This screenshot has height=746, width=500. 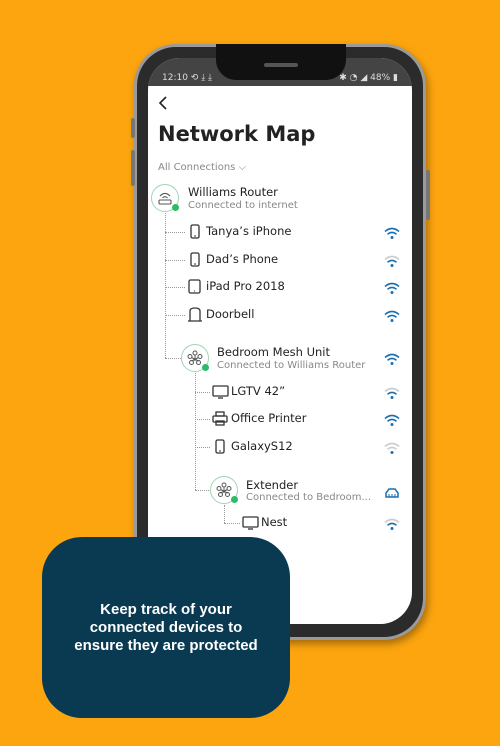 I want to click on mesh-name: Bedroom Mesh Unit, so click(x=274, y=352).